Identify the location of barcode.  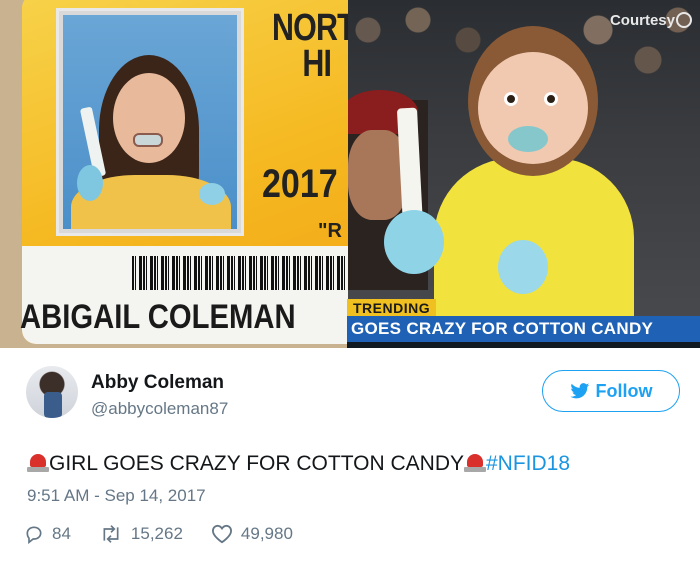
(240, 273).